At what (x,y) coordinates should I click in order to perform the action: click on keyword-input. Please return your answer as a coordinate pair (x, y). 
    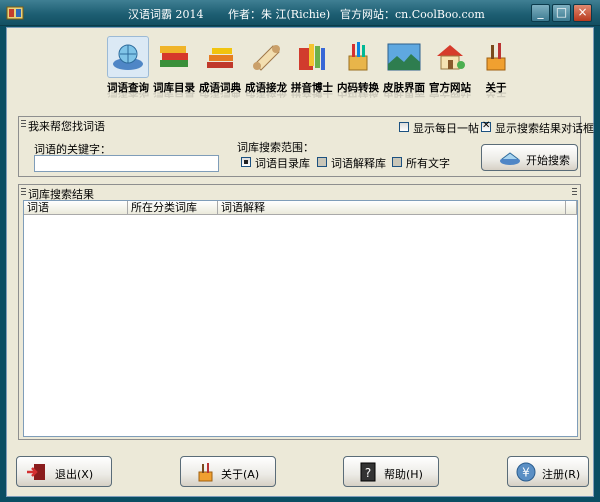
    Looking at the image, I should click on (126, 163).